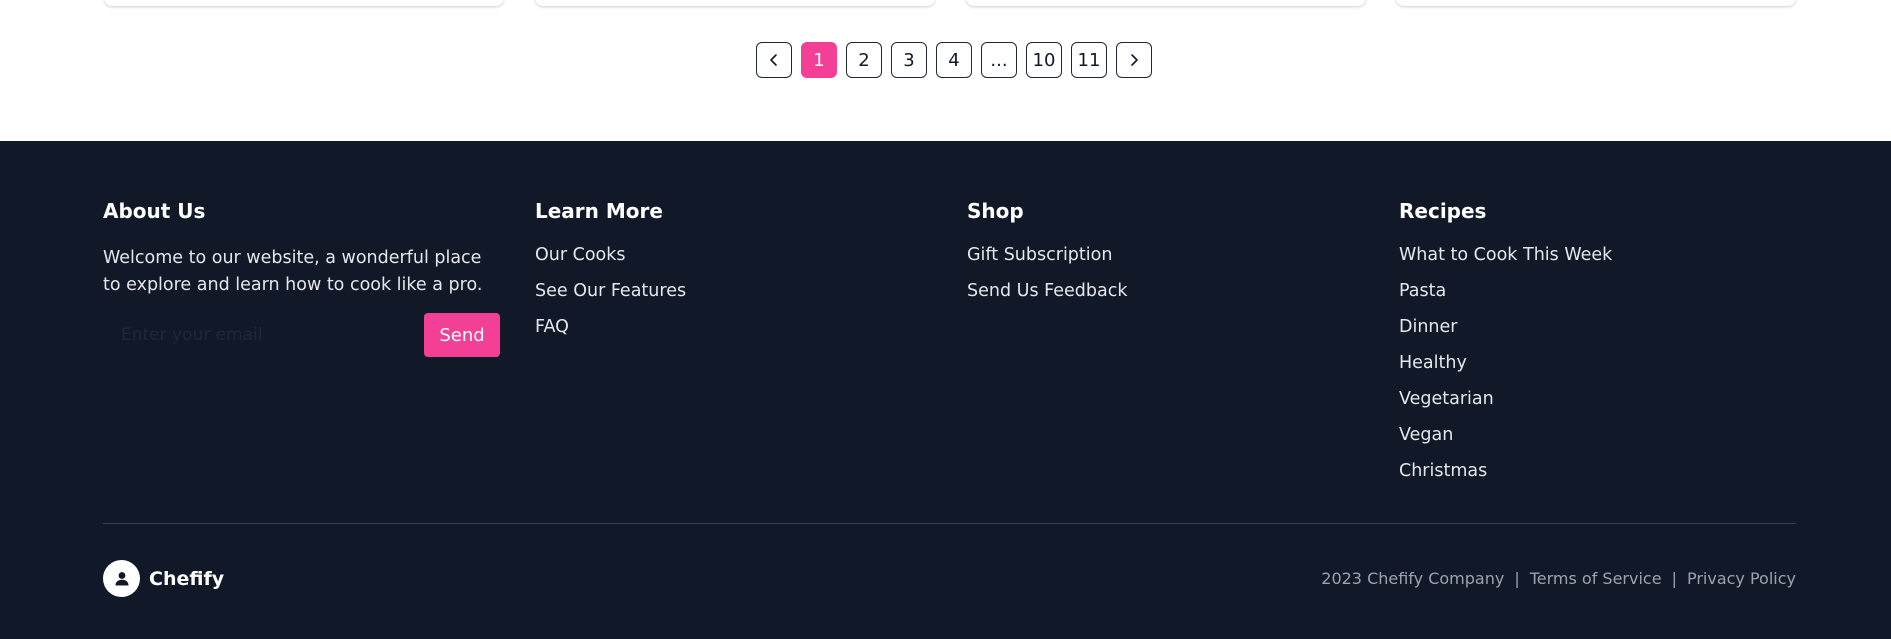 Image resolution: width=1891 pixels, height=639 pixels. What do you see at coordinates (1596, 578) in the screenshot?
I see `terms-of-service-link: Terms of Service` at bounding box center [1596, 578].